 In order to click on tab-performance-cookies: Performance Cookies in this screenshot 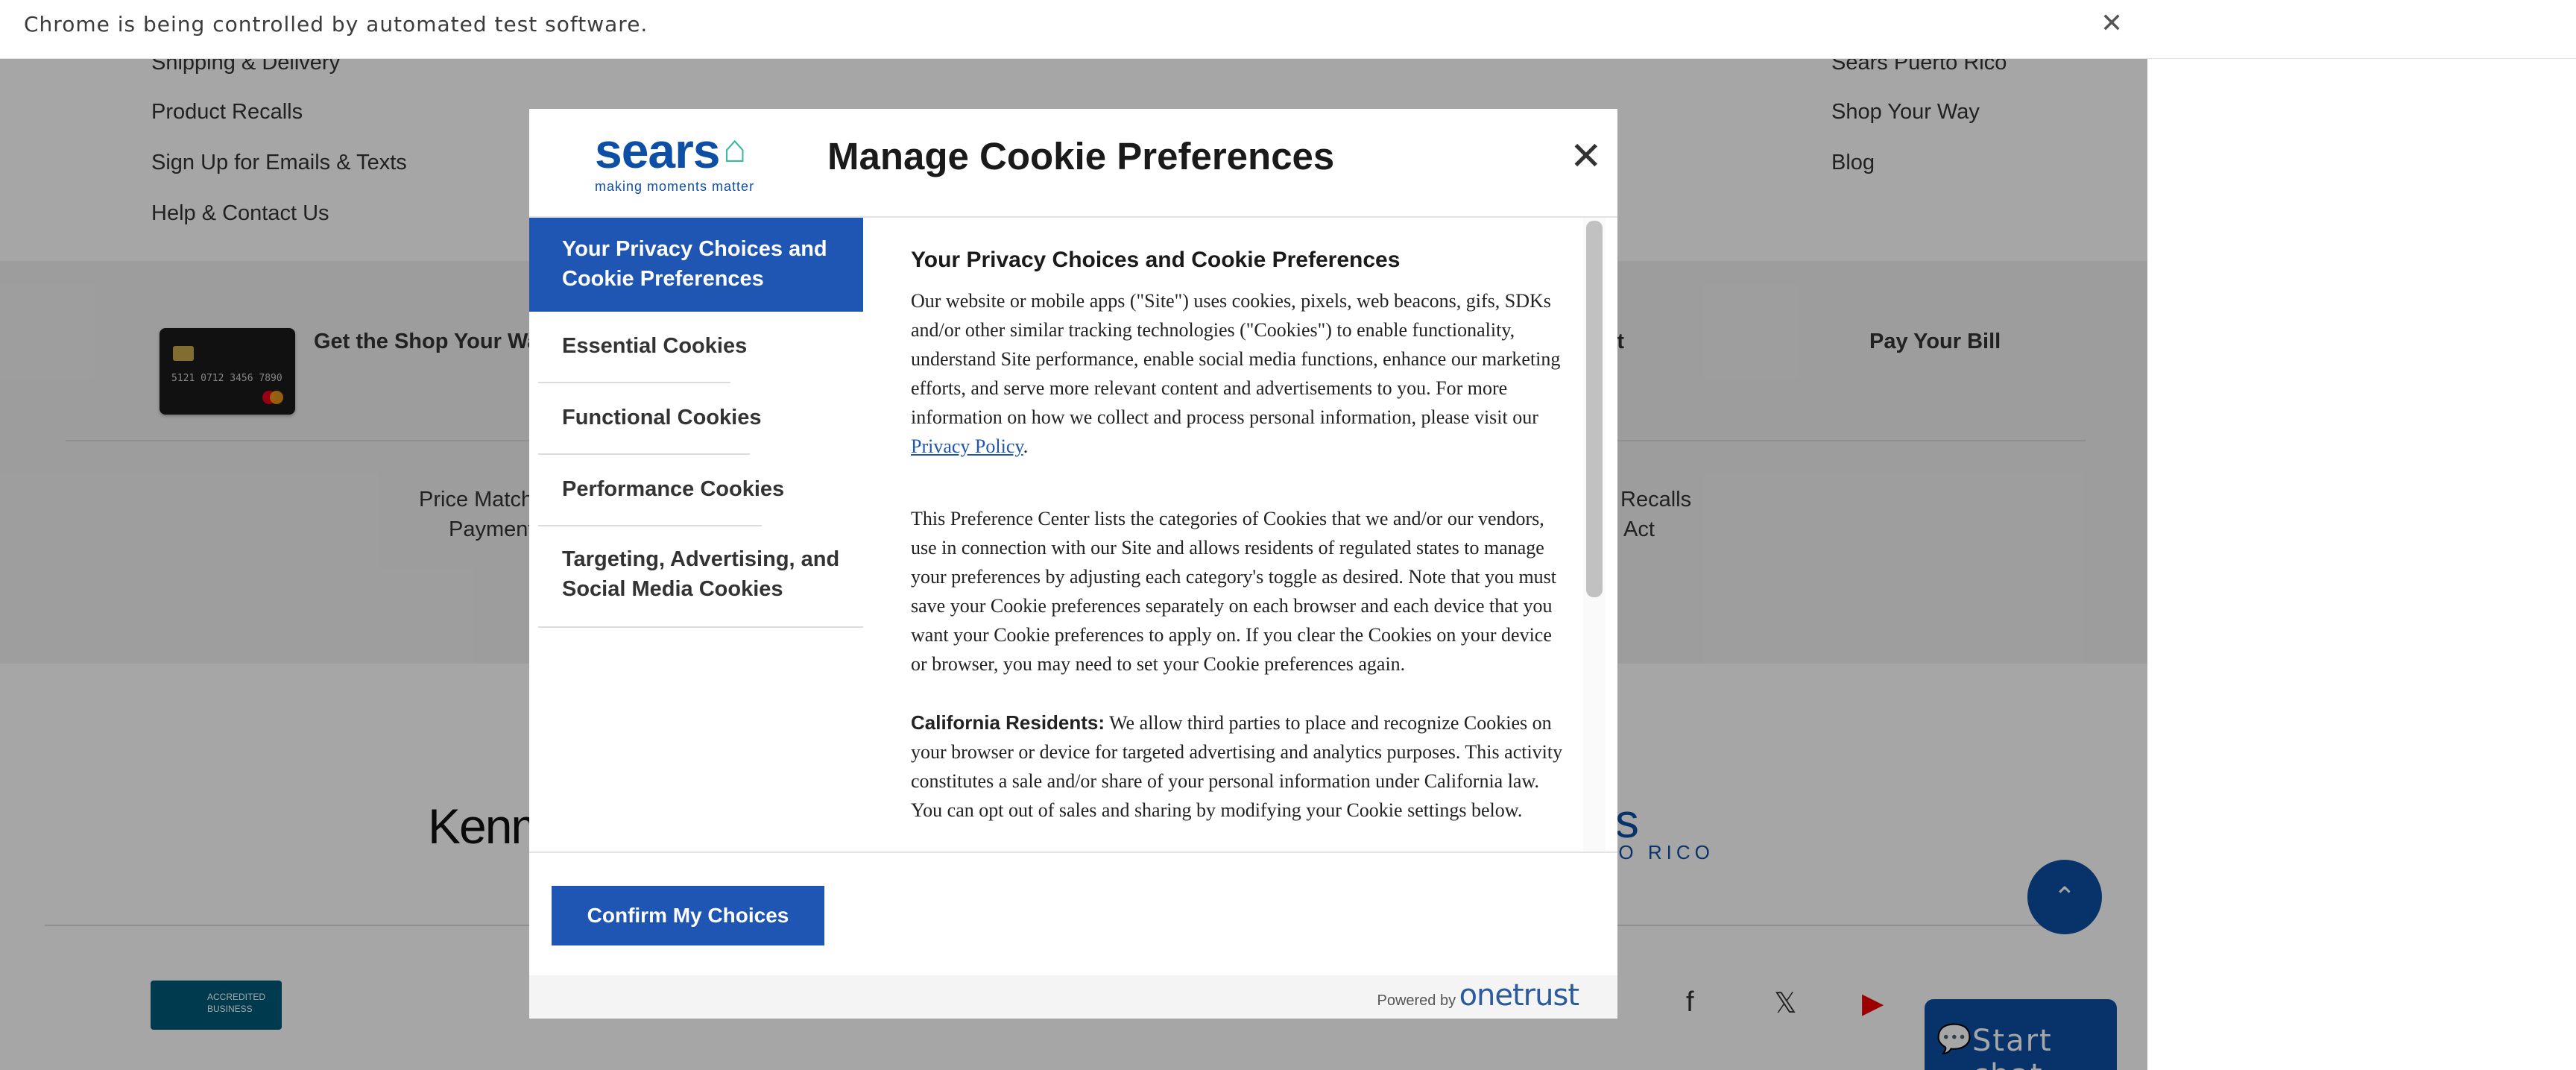, I will do `click(696, 490)`.